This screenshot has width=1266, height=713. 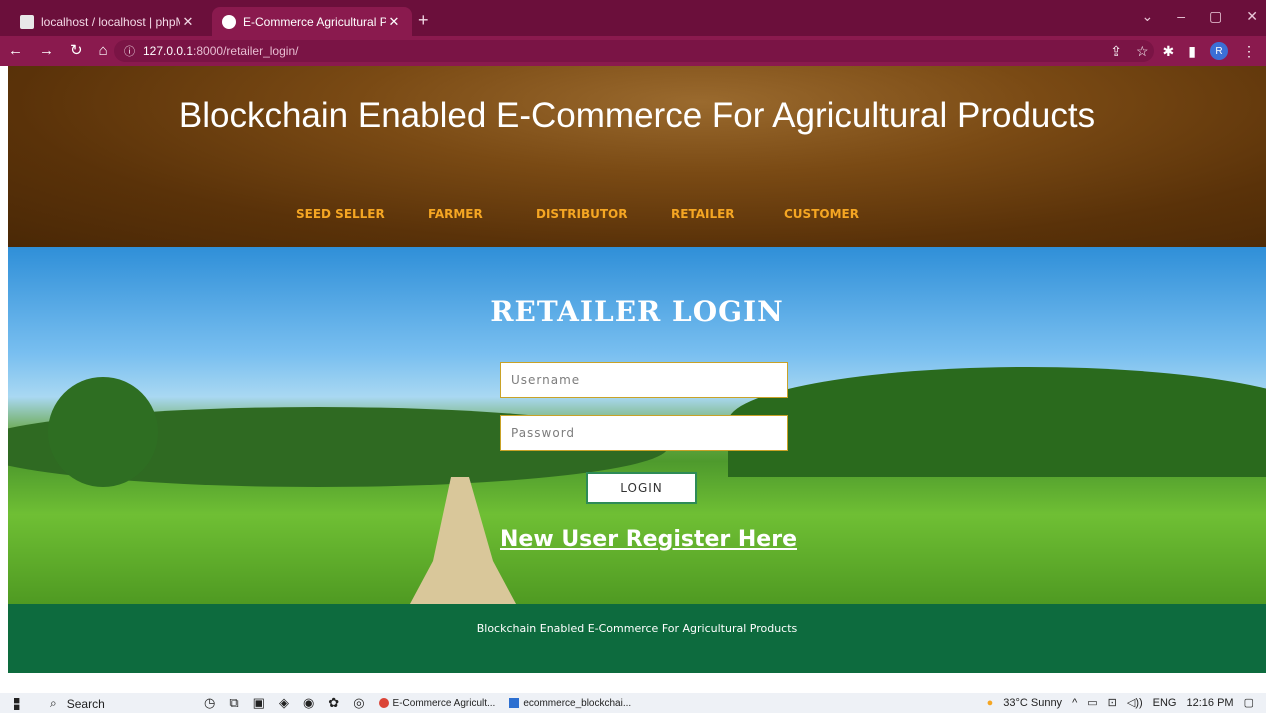 I want to click on menu-distributor: DISTRIBUTOR, so click(x=581, y=214).